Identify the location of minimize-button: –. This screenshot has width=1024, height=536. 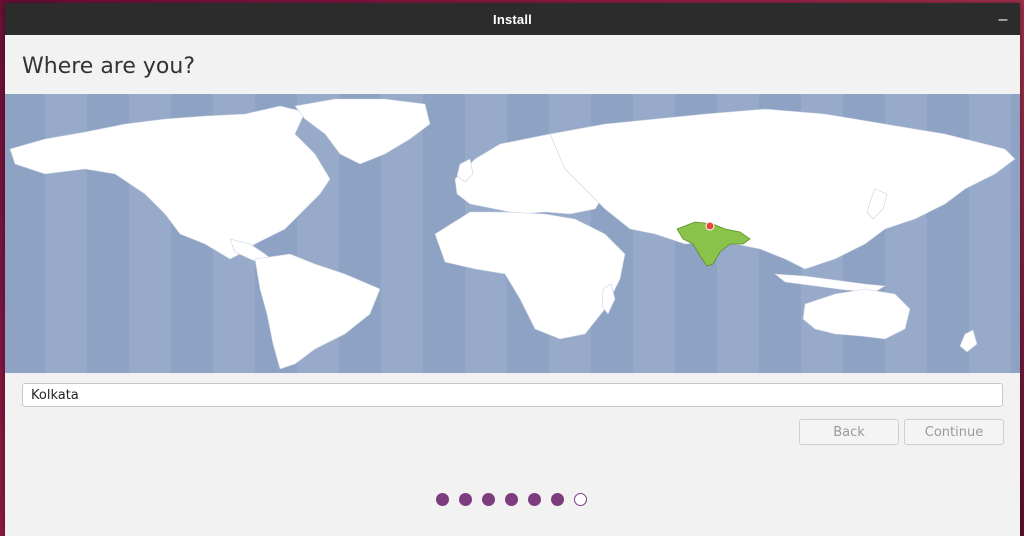
(1003, 18).